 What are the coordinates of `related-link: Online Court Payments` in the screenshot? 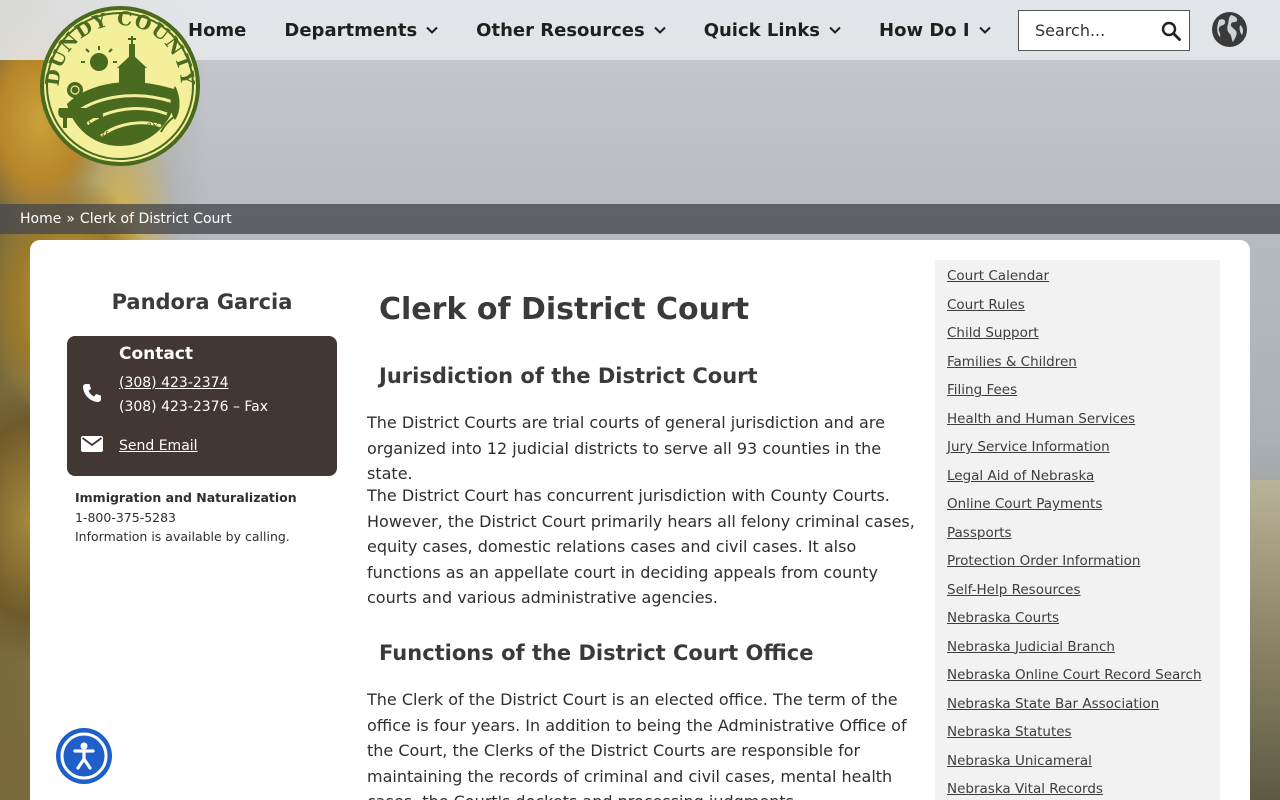 It's located at (1083, 508).